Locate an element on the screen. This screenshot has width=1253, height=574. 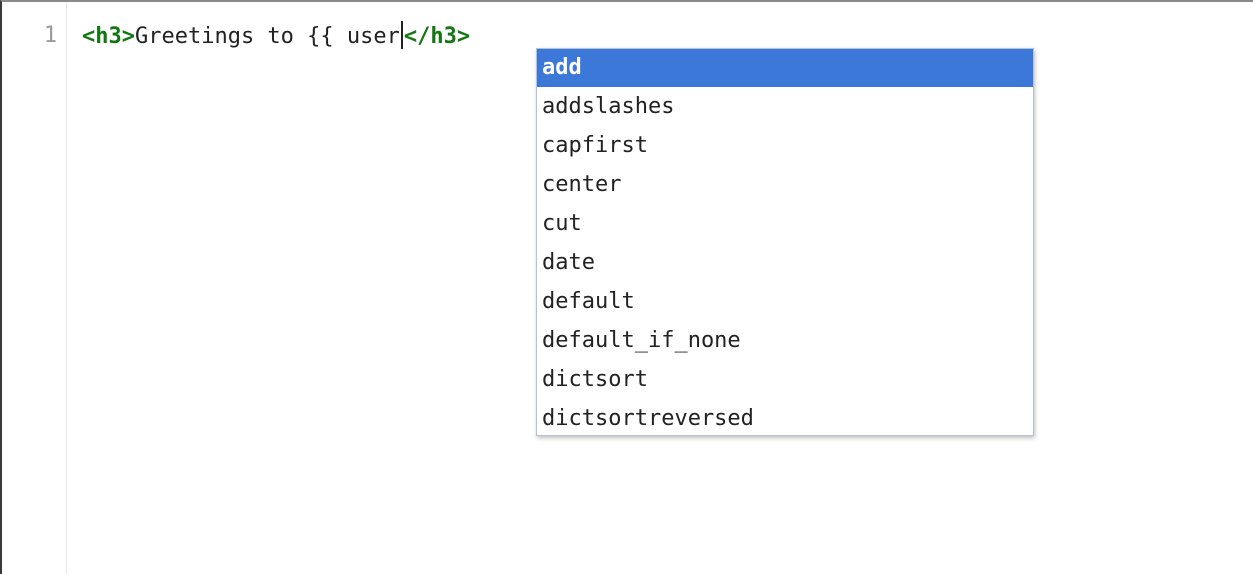
code-text: Greetings to {{ user is located at coordinates (267, 36).